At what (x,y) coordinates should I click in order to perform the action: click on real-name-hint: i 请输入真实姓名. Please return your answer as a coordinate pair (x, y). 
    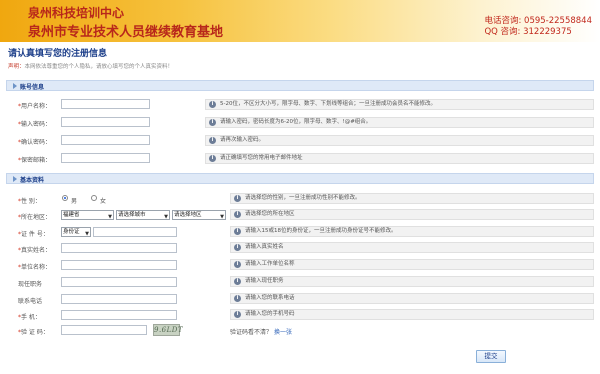
    Looking at the image, I should click on (412, 247).